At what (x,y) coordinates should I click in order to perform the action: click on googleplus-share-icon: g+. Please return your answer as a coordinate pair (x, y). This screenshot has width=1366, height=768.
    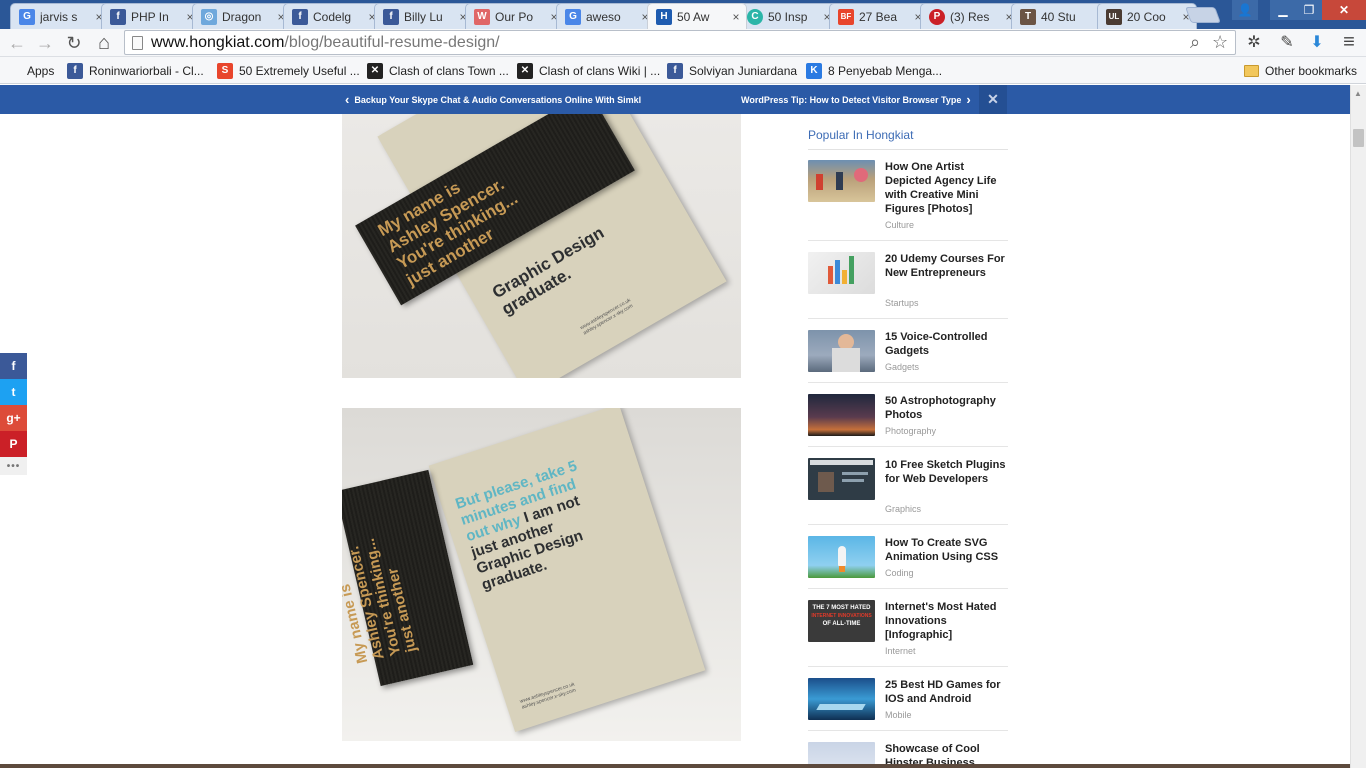
    Looking at the image, I should click on (13, 418).